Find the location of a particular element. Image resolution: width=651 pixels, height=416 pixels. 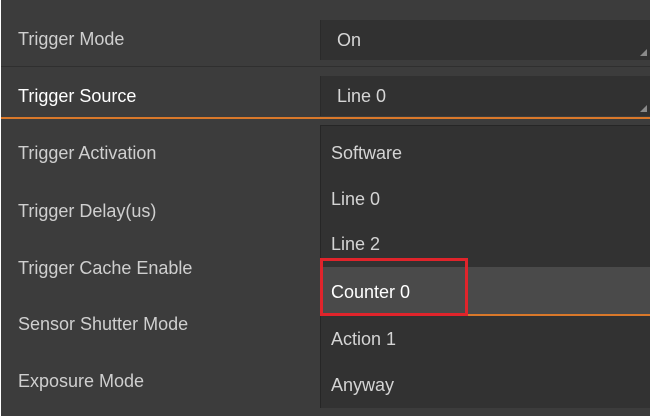

dropdown-option-line-2: Line 2 is located at coordinates (486, 243).